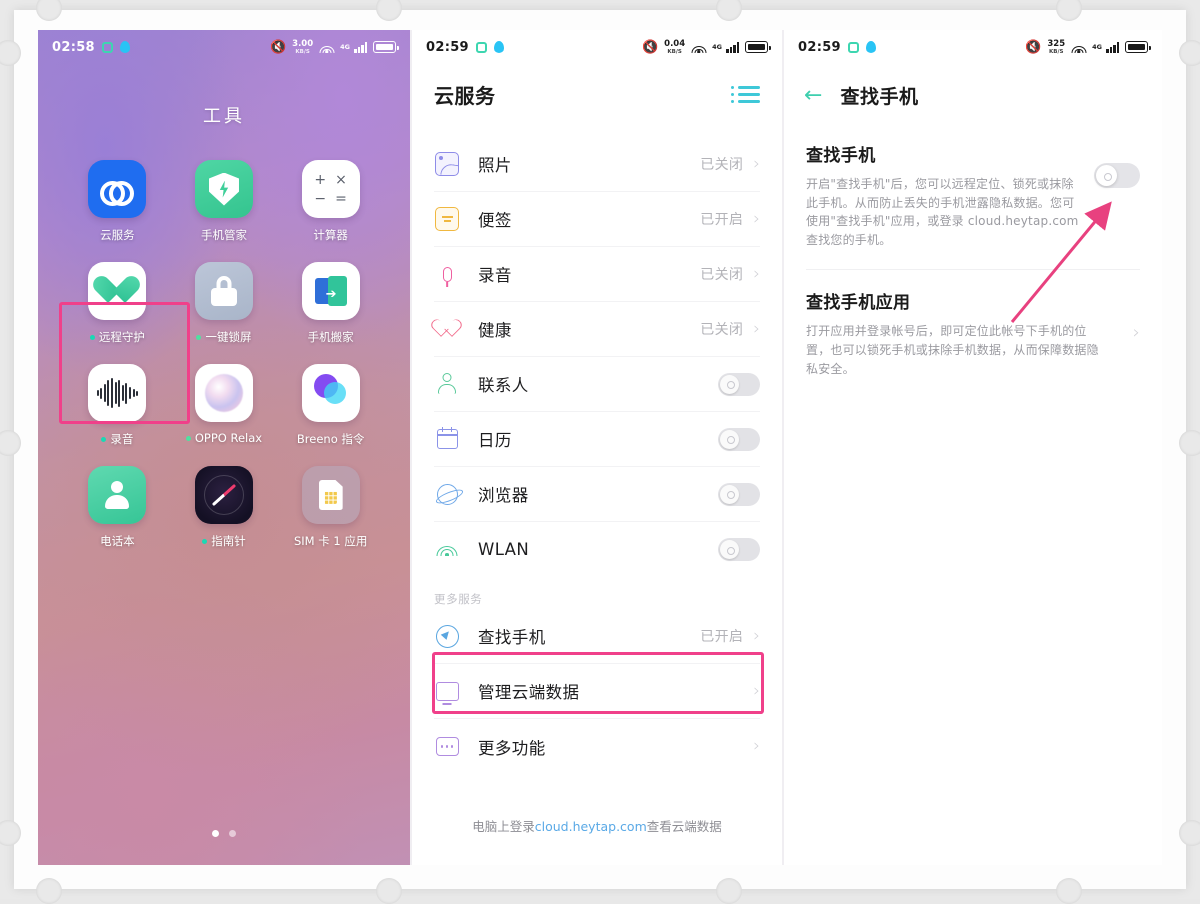  What do you see at coordinates (215, 833) in the screenshot?
I see `page-dot-active` at bounding box center [215, 833].